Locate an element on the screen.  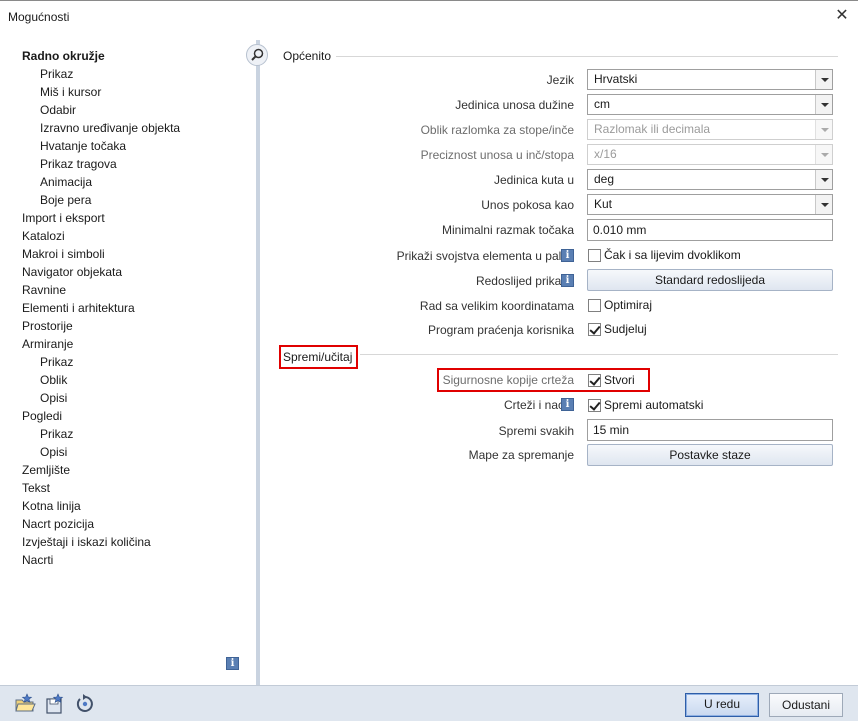
tree-item: Ravnine is located at coordinates (44, 290).